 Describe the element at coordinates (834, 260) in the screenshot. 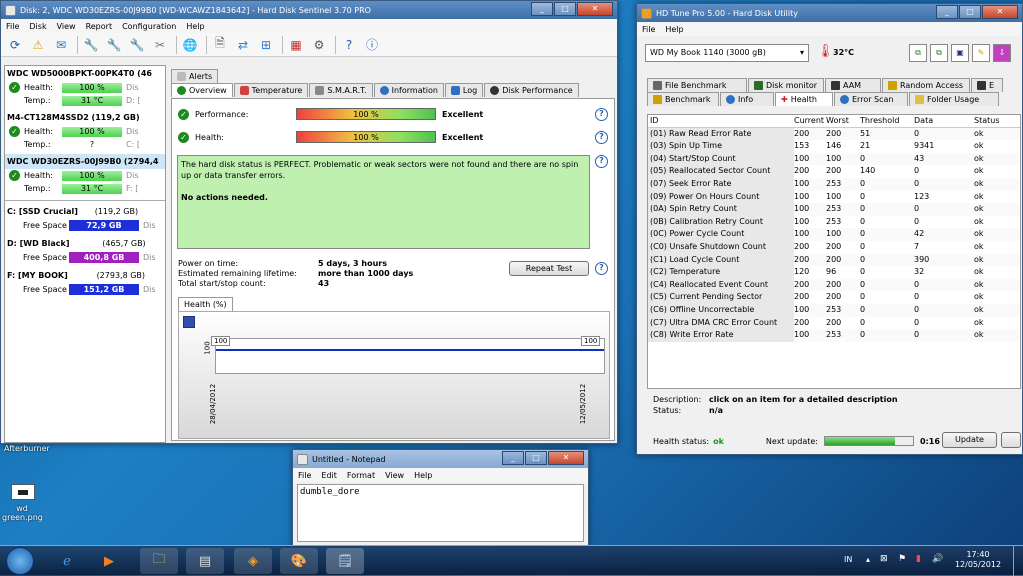

I see `table-row: (C1) Load Cycle Count 200 200 0 390 ok` at that location.